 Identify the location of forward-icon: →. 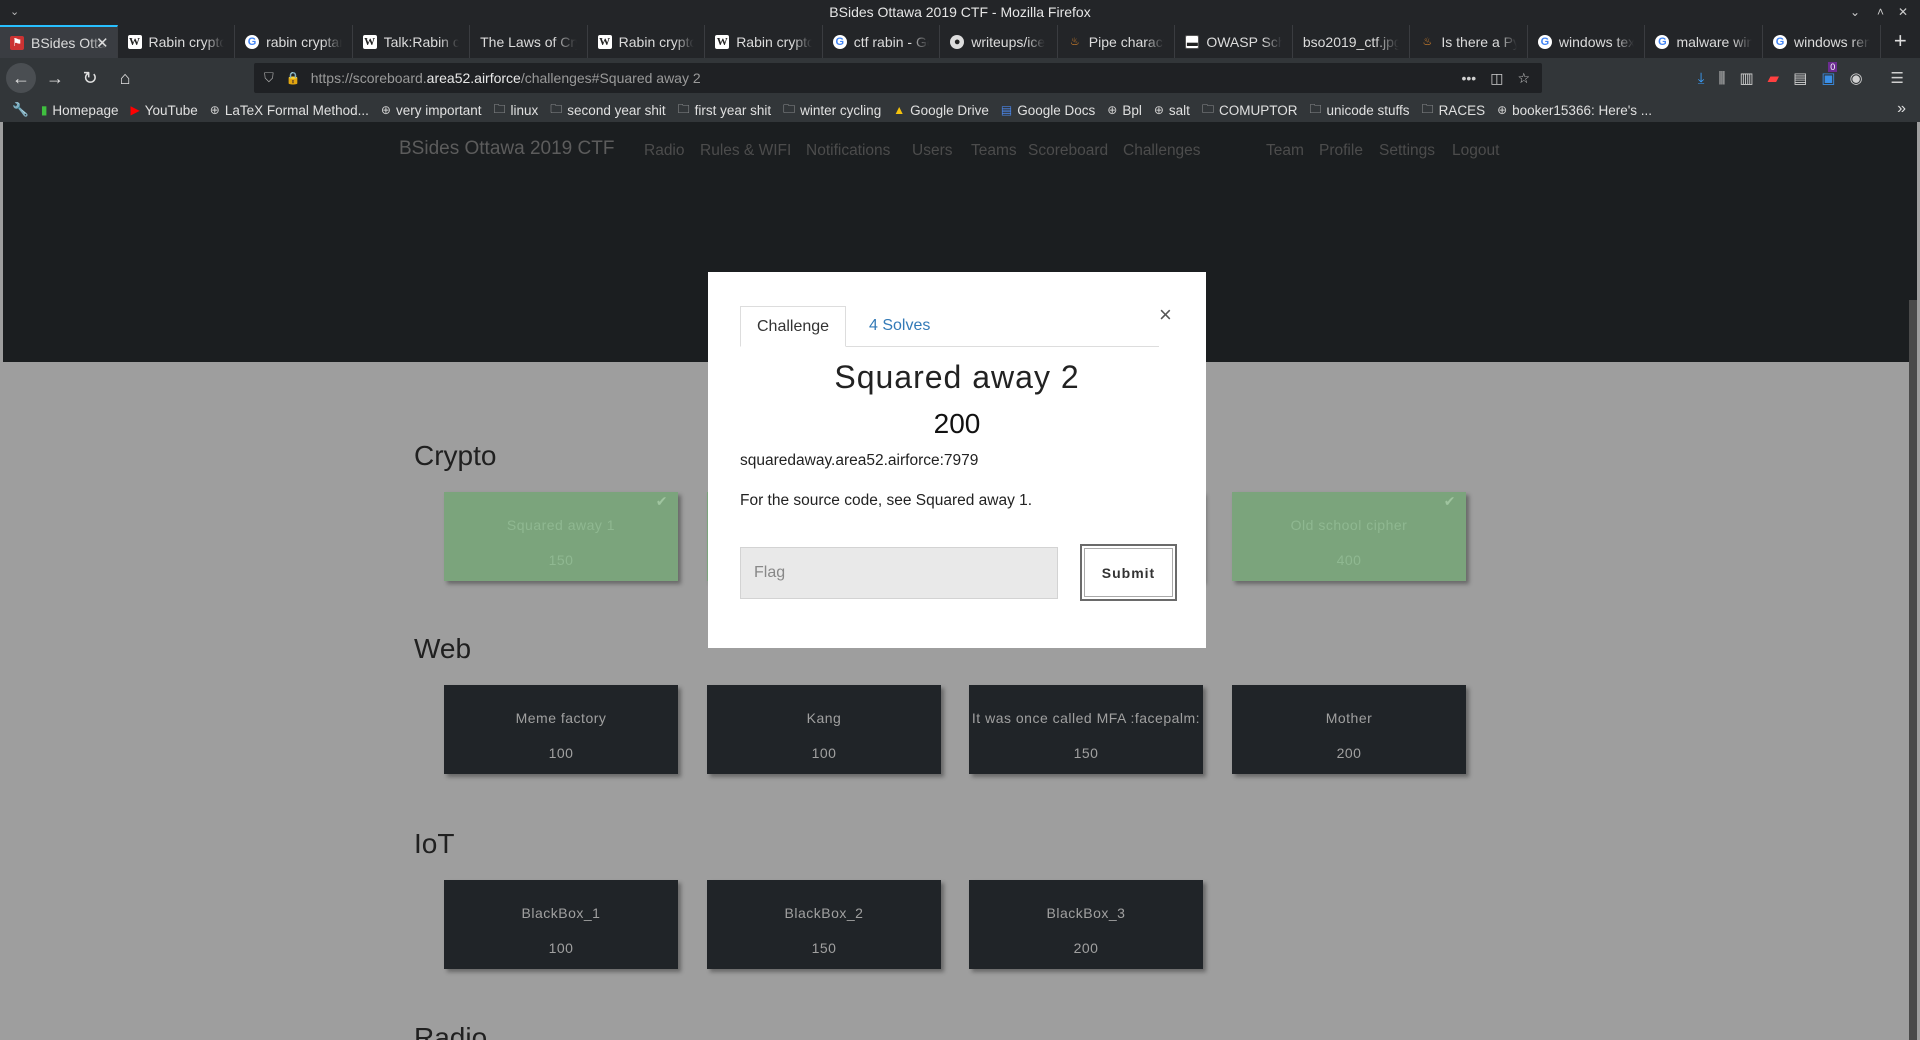
(55, 78).